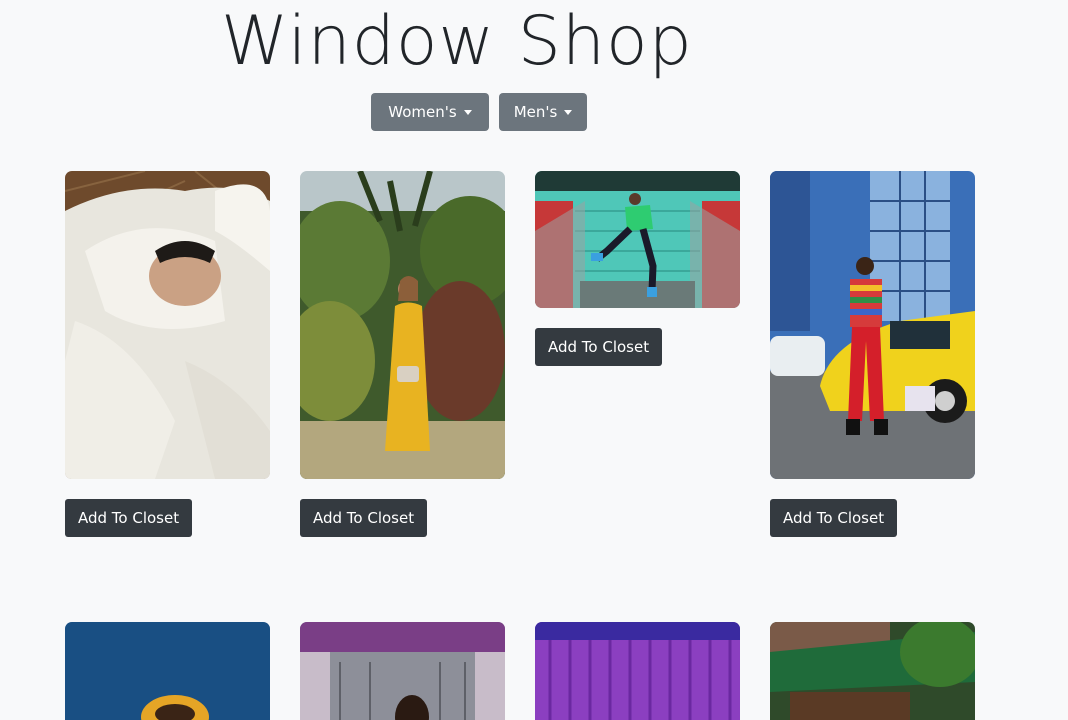  What do you see at coordinates (422, 112) in the screenshot?
I see `womens-dropdown-label: Women's` at bounding box center [422, 112].